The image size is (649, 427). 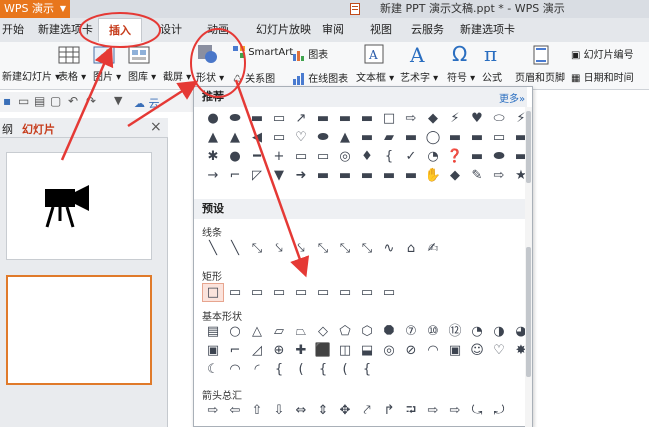 I want to click on table-button: 表格 ▾, so click(x=72, y=75).